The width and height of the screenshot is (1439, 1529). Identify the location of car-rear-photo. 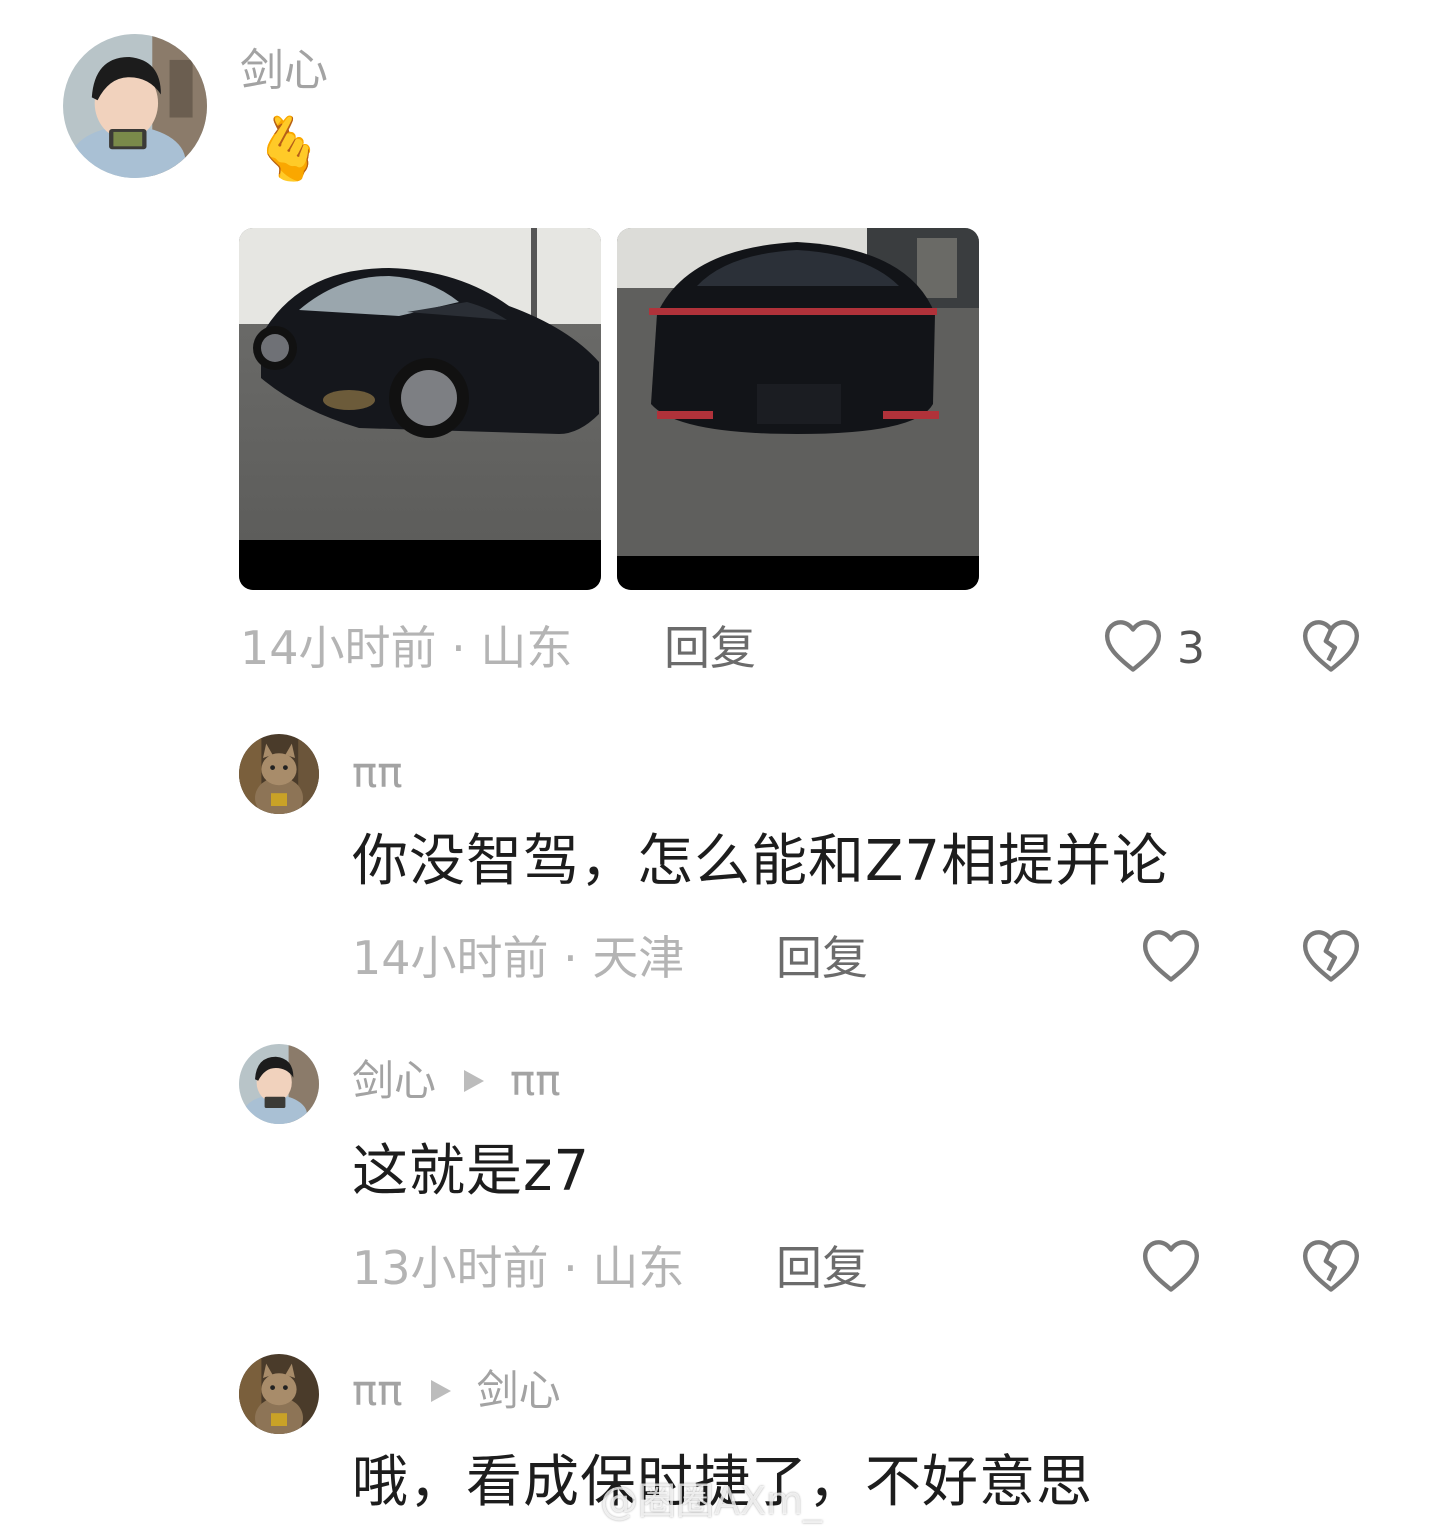
(798, 409).